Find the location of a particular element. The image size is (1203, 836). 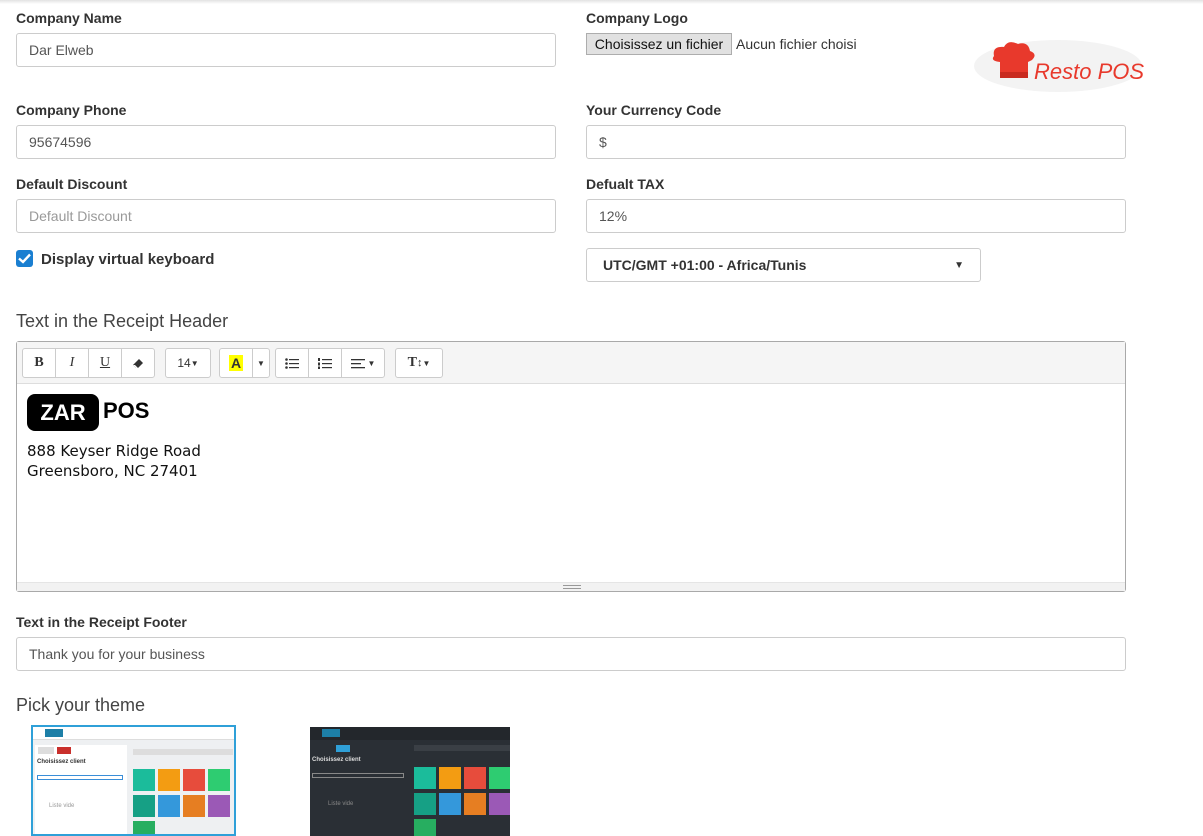

color-dropdown-toggle: ▼ is located at coordinates (261, 363).